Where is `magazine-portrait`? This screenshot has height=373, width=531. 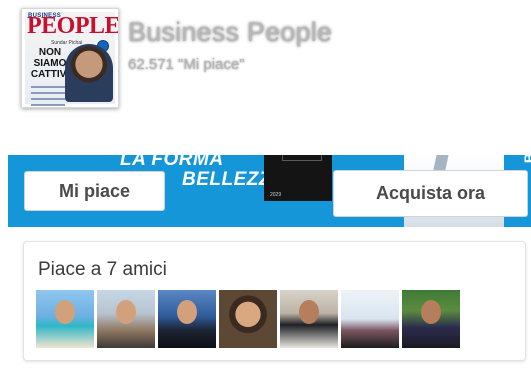
magazine-portrait is located at coordinates (89, 73).